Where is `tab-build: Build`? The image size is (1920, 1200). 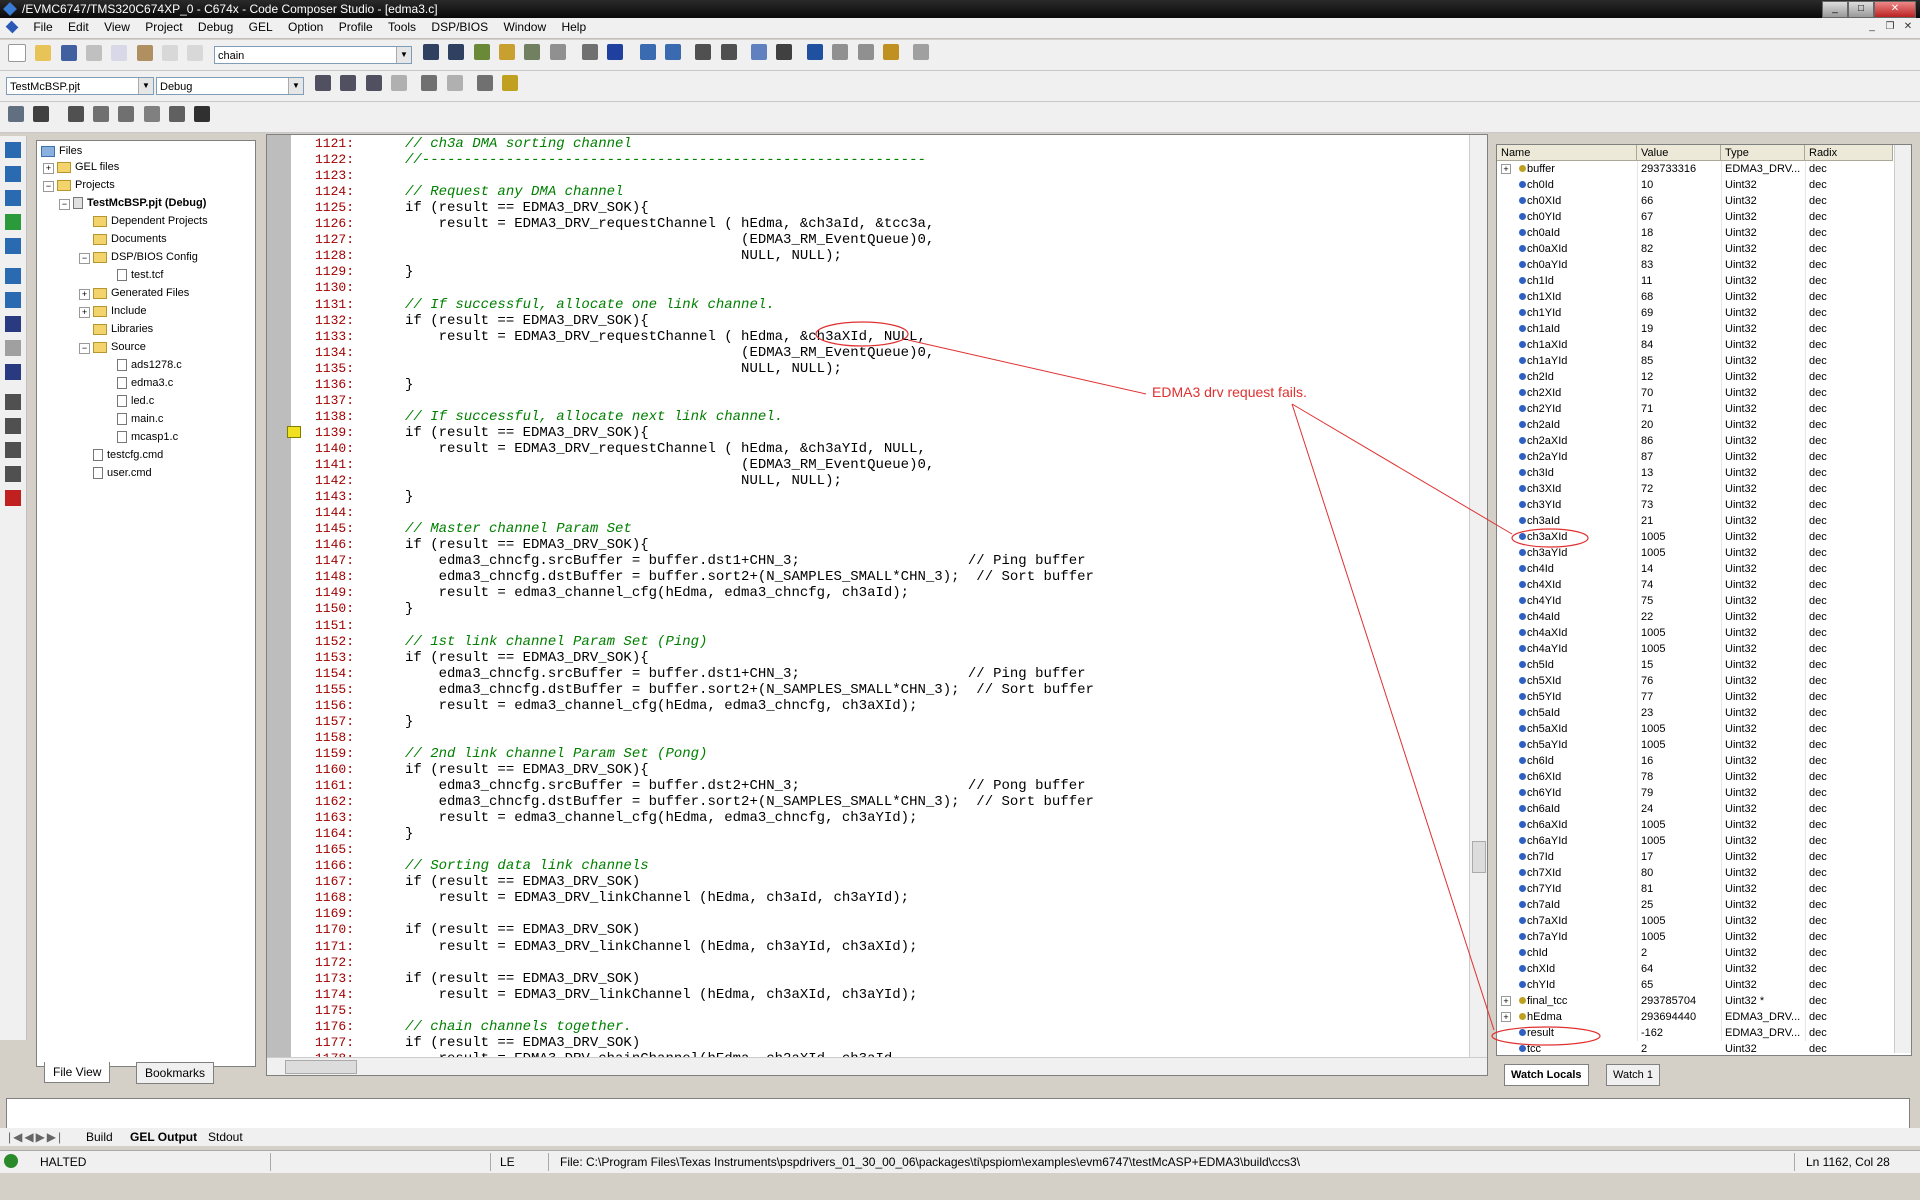 tab-build: Build is located at coordinates (99, 1137).